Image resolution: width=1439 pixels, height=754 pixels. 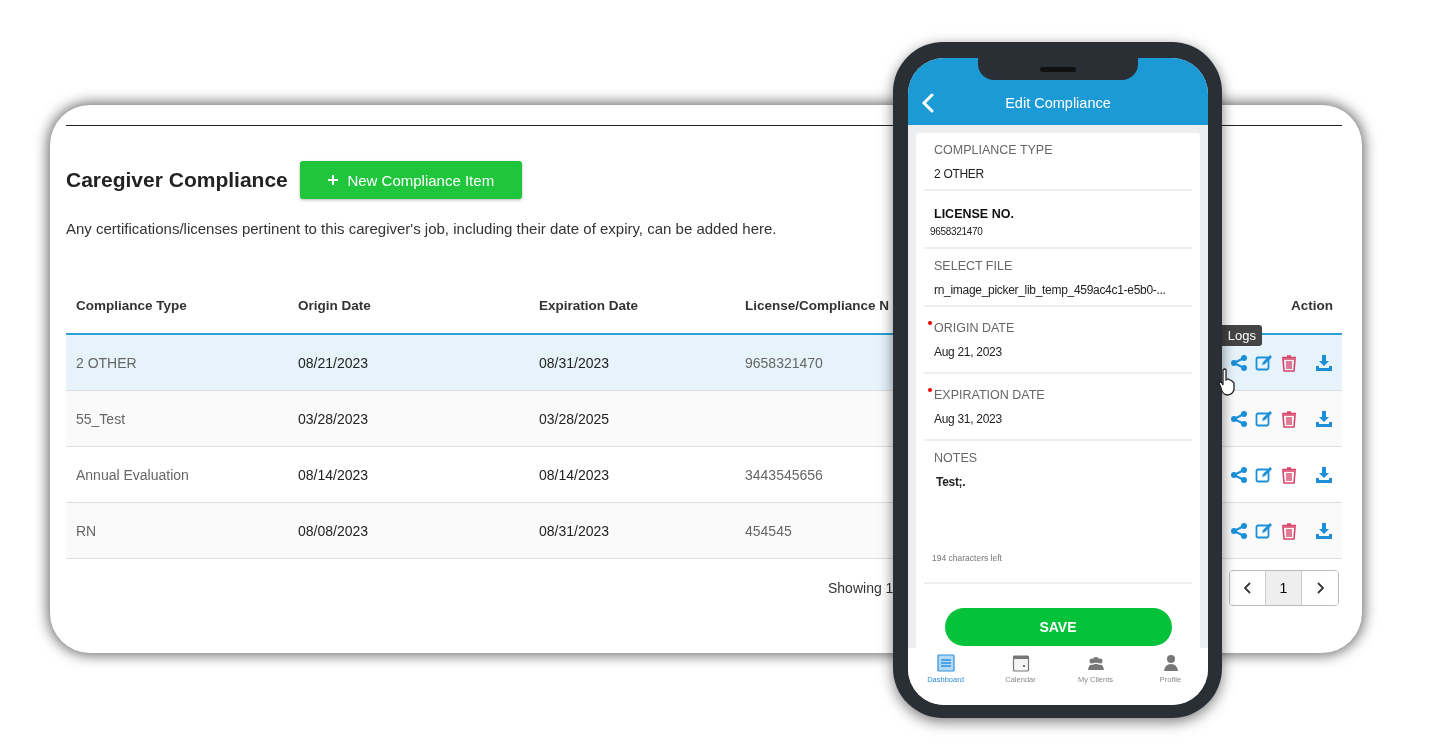 I want to click on field-label: COMPLIANCE TYPE, so click(x=994, y=150).